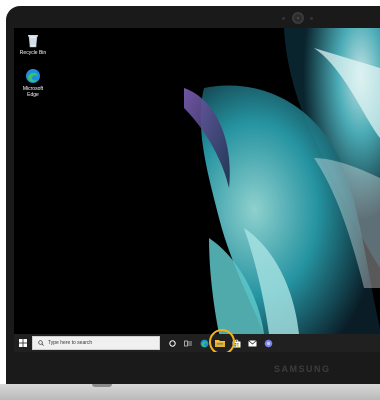 The width and height of the screenshot is (380, 400). I want to click on task-view-icon, so click(188, 343).